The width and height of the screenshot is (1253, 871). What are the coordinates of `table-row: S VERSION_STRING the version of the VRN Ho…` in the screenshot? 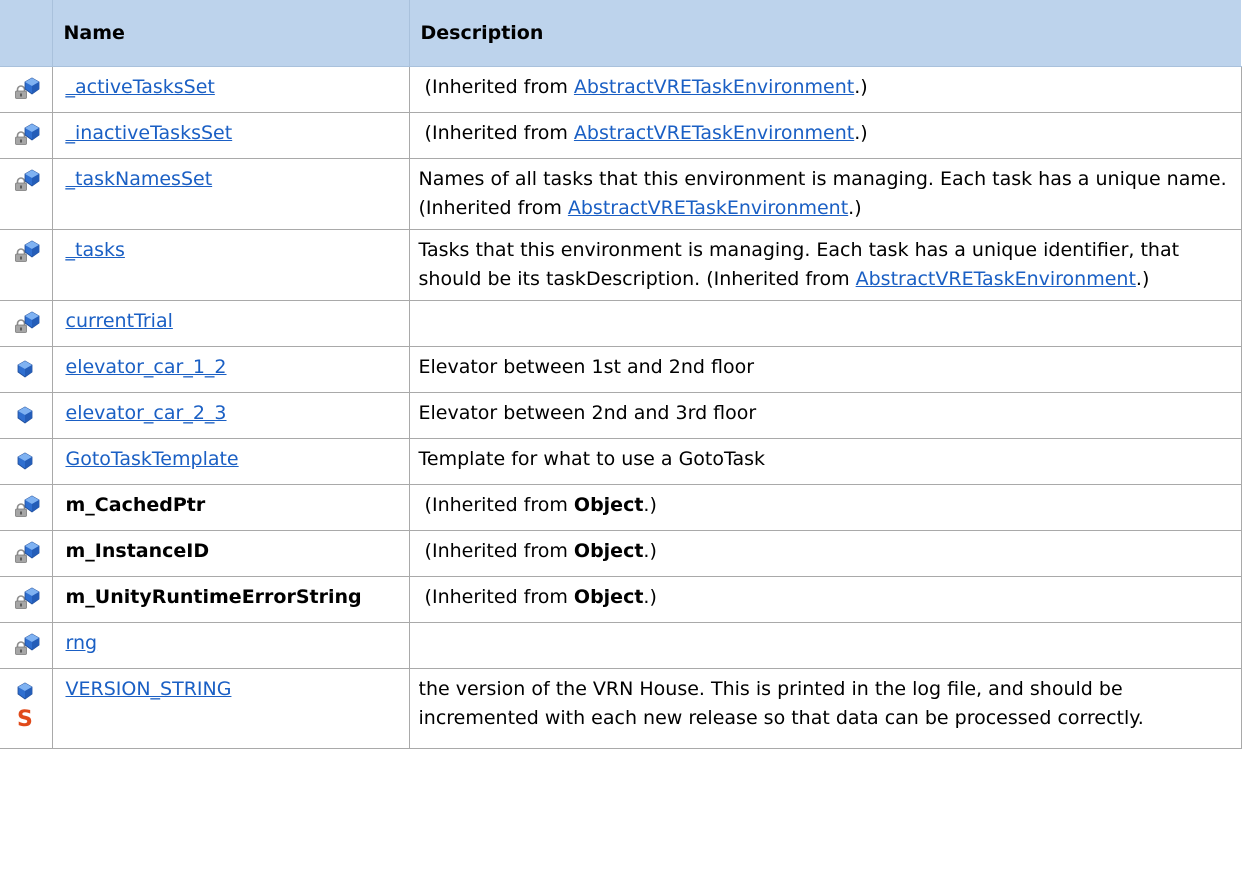 It's located at (621, 708).